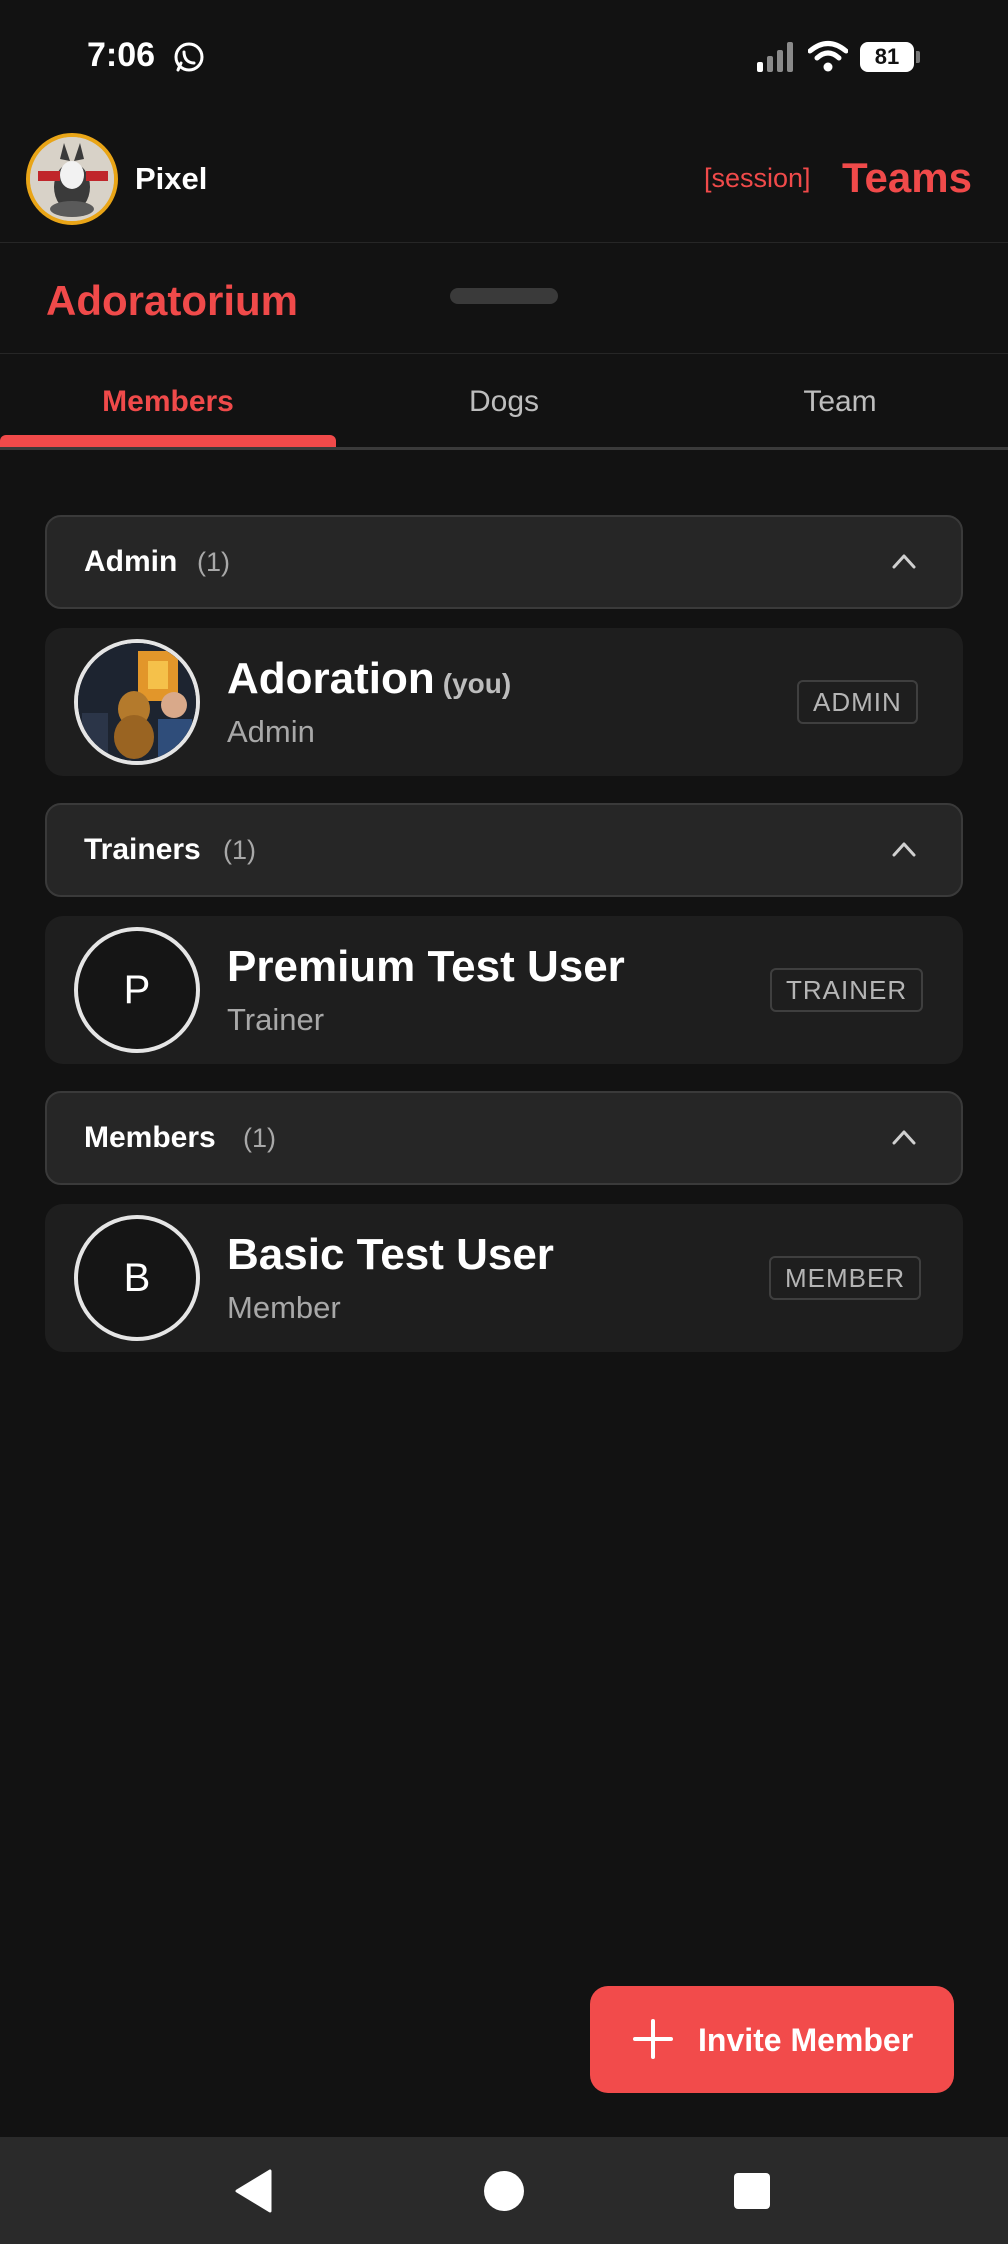 The height and width of the screenshot is (2244, 1008). I want to click on invite-member-button: Invite Member, so click(772, 2039).